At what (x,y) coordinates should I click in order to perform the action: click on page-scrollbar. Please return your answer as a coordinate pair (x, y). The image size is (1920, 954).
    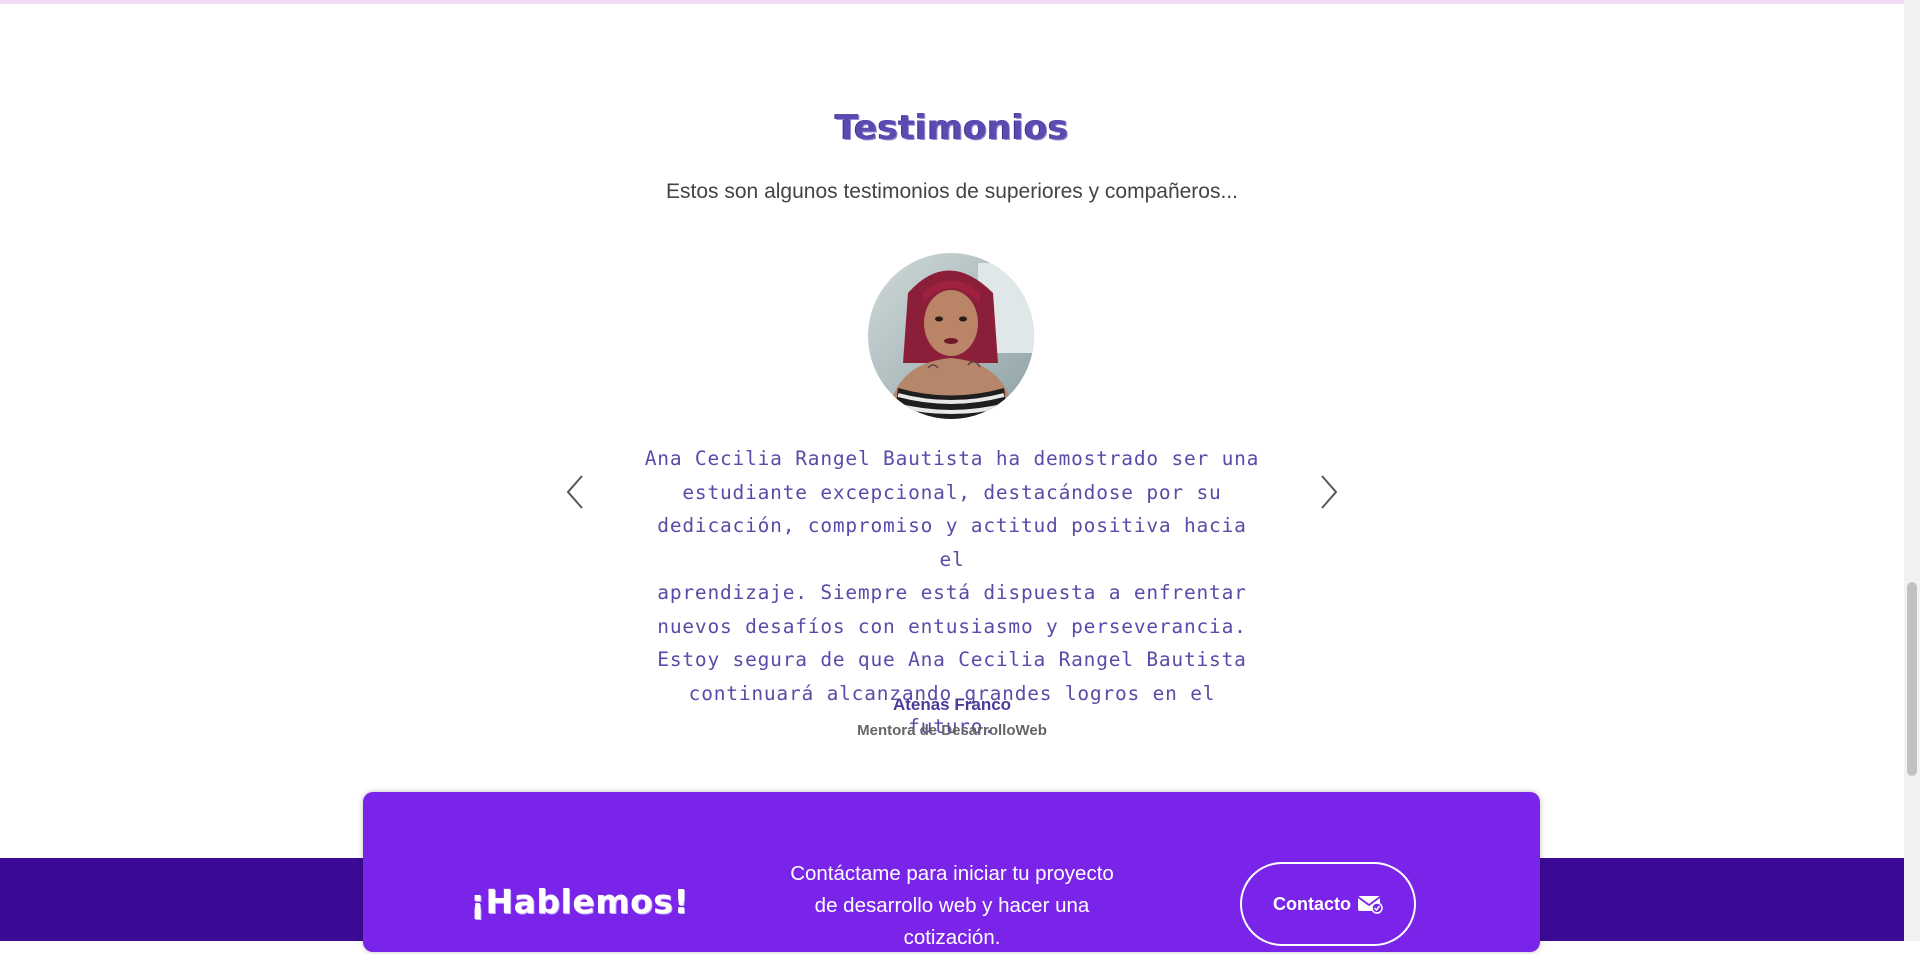
    Looking at the image, I should click on (1912, 470).